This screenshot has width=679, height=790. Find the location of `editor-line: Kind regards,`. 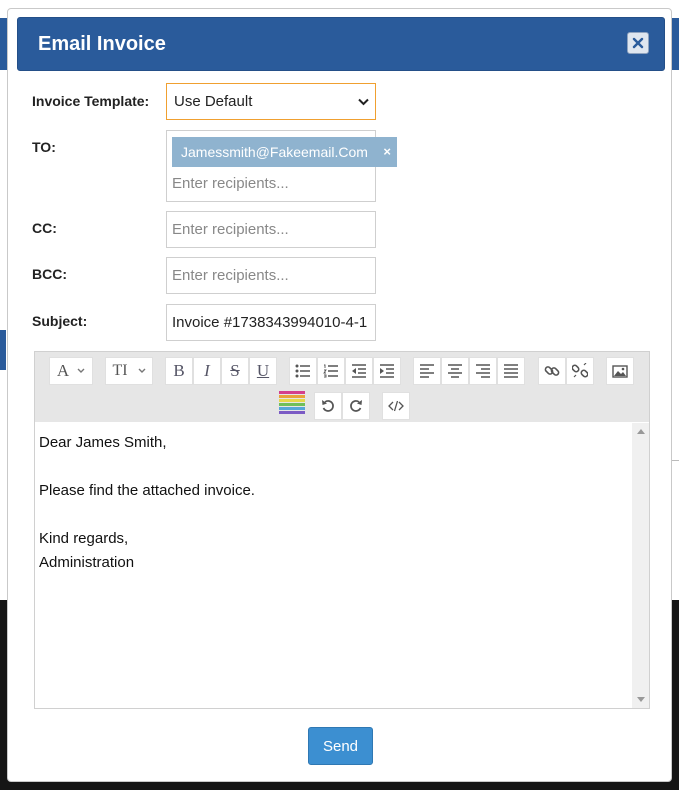

editor-line: Kind regards, is located at coordinates (84, 538).